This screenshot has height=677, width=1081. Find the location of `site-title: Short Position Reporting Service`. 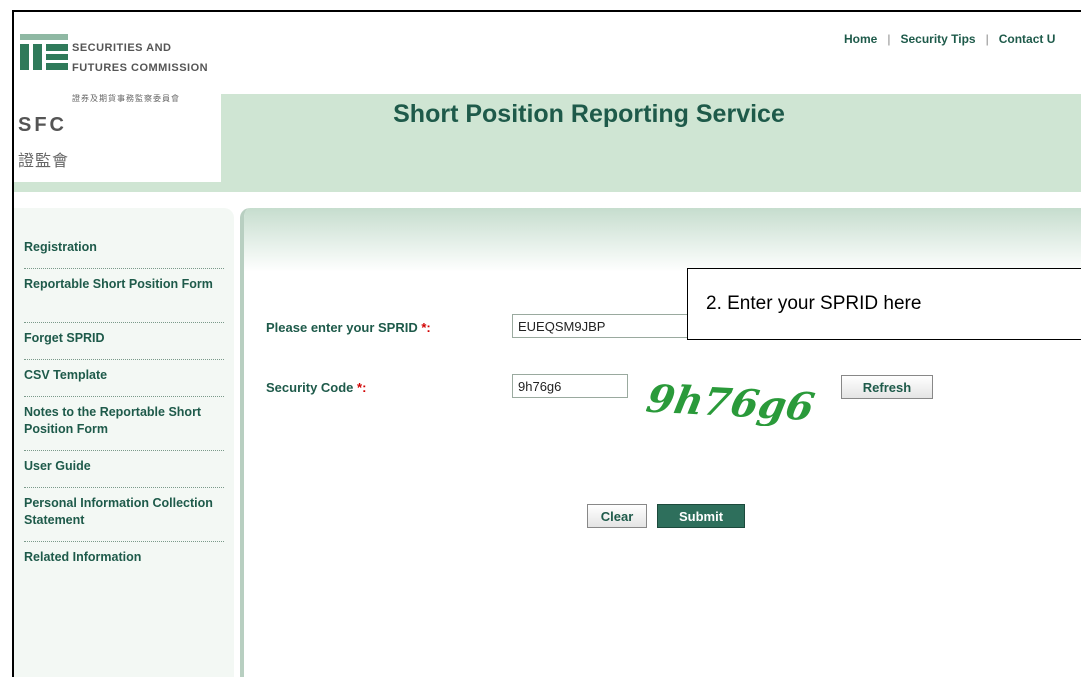

site-title: Short Position Reporting Service is located at coordinates (589, 114).